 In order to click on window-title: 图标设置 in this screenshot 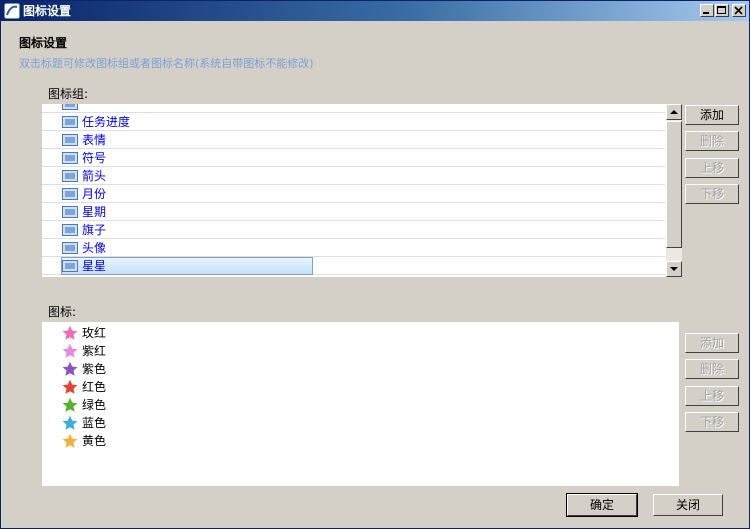, I will do `click(47, 11)`.